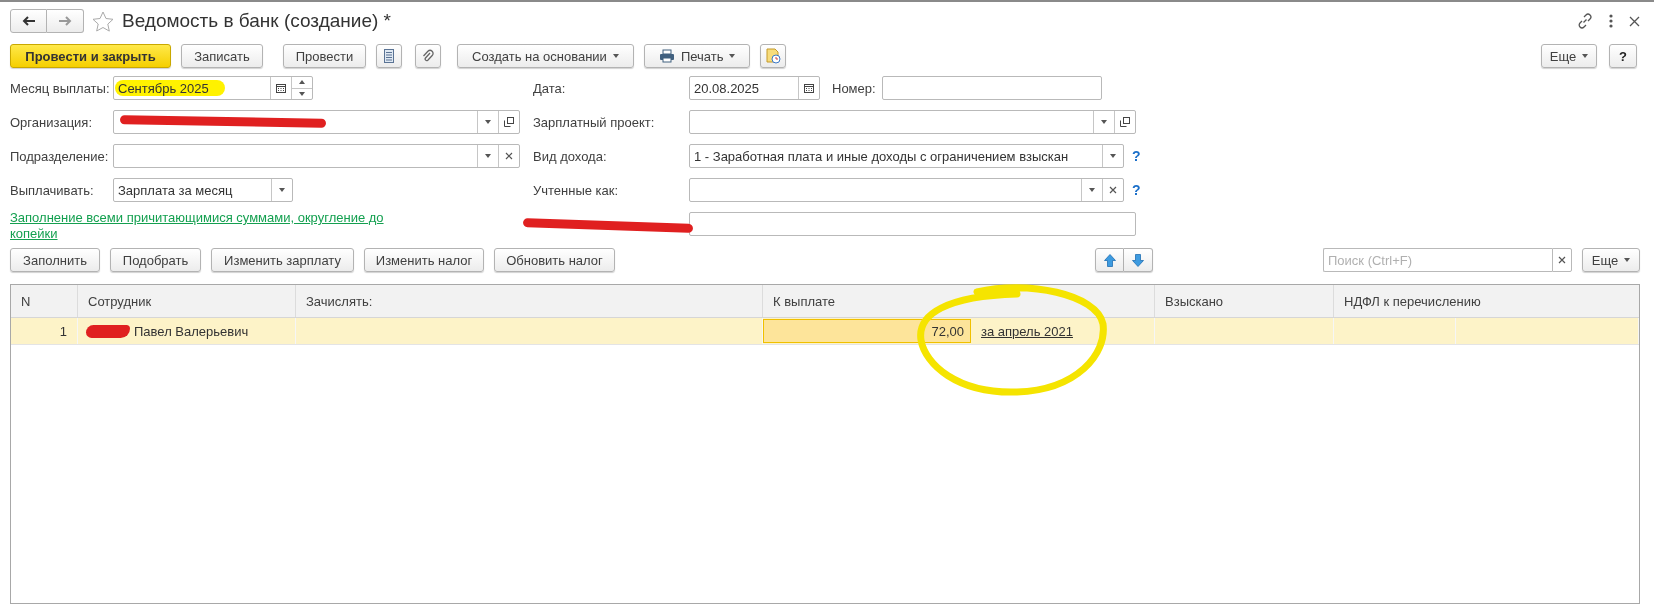  What do you see at coordinates (666, 56) in the screenshot?
I see `printer-icon` at bounding box center [666, 56].